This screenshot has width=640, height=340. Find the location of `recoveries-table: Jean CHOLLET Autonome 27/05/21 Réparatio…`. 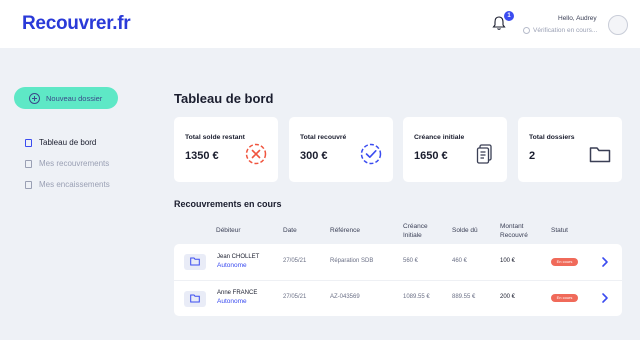

recoveries-table: Jean CHOLLET Autonome 27/05/21 Réparatio… is located at coordinates (398, 280).